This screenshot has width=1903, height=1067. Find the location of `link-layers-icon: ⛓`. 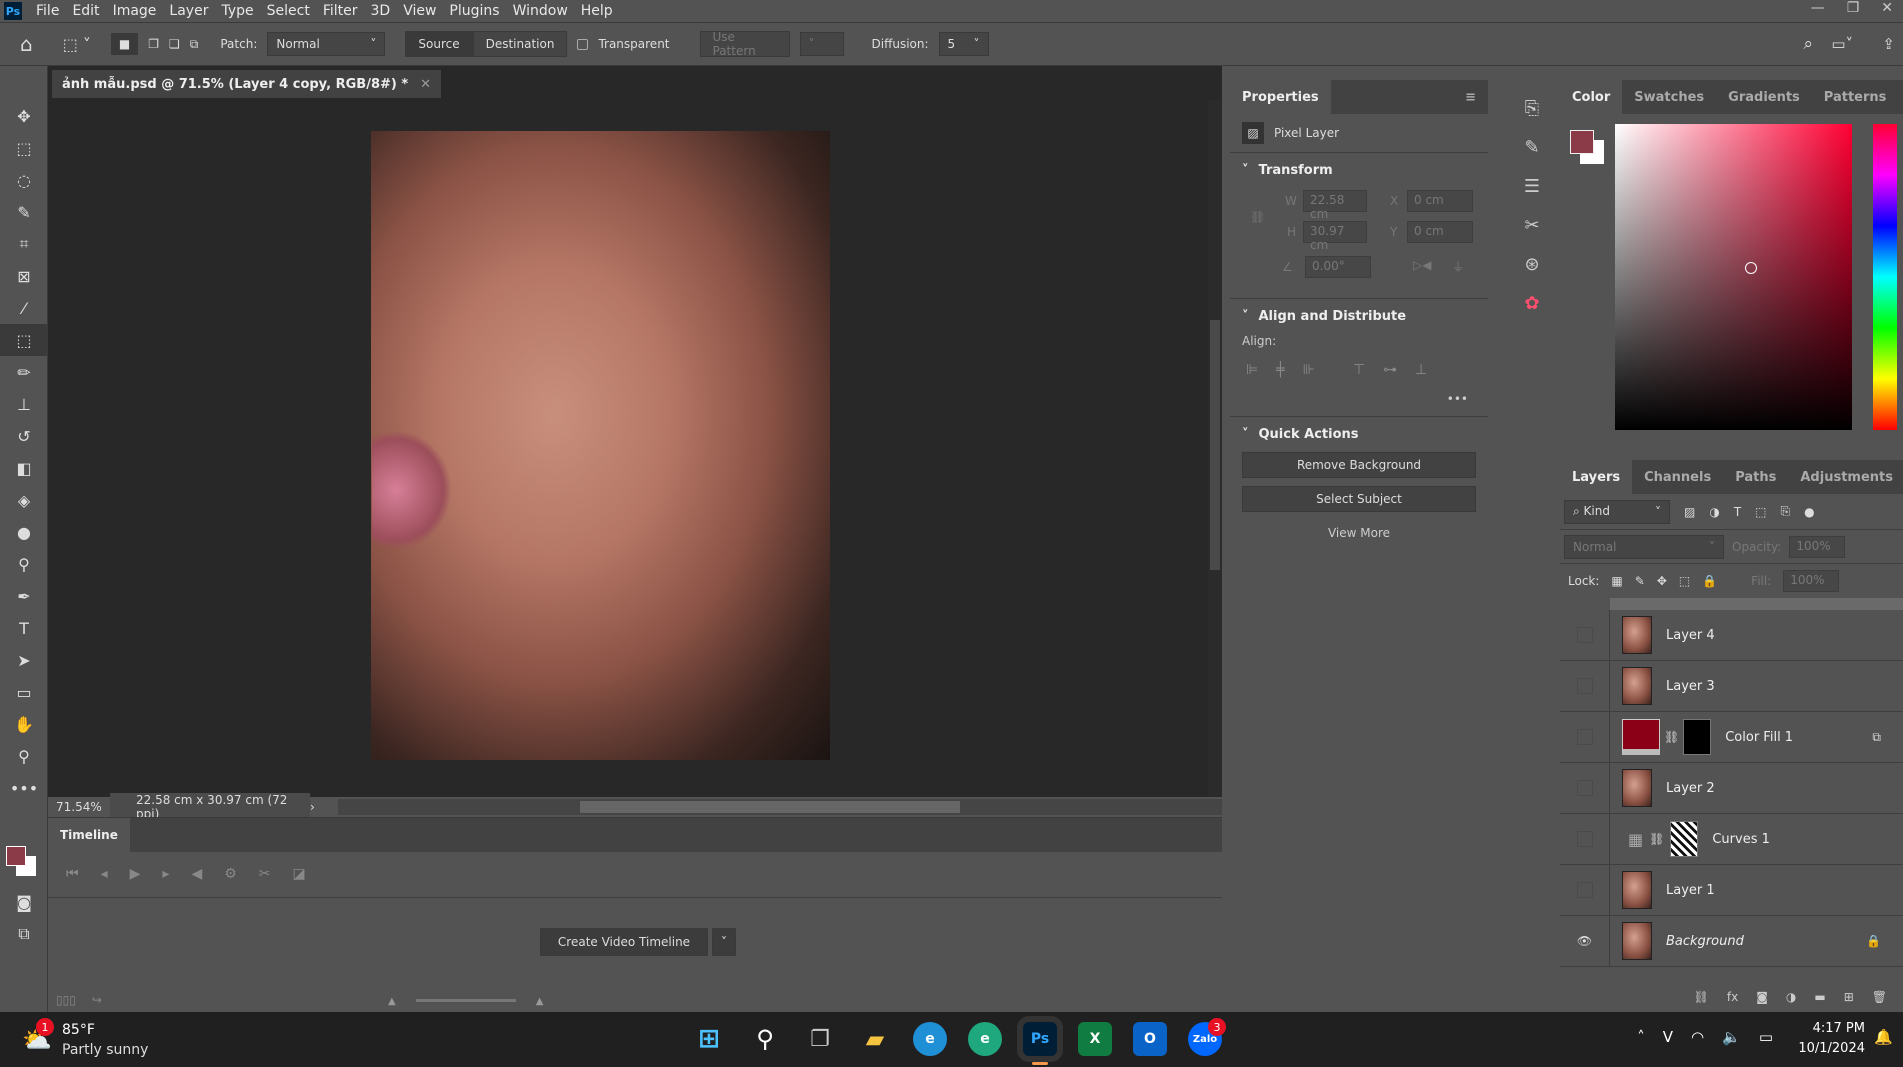

link-layers-icon: ⛓ is located at coordinates (1701, 997).